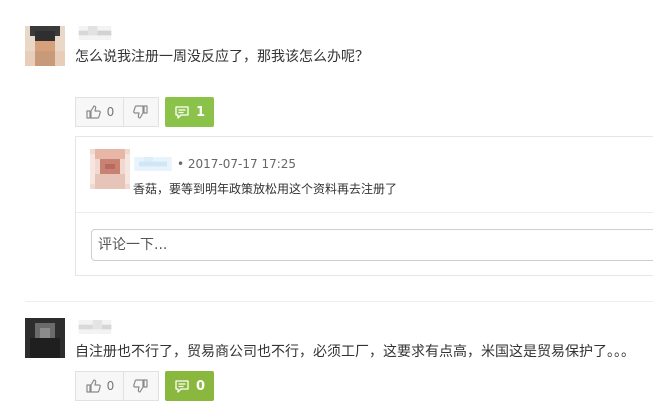 This screenshot has height=408, width=653. I want to click on reply-text: 香菇，要等到明年政策放松用这个资料再去注册了, so click(265, 189).